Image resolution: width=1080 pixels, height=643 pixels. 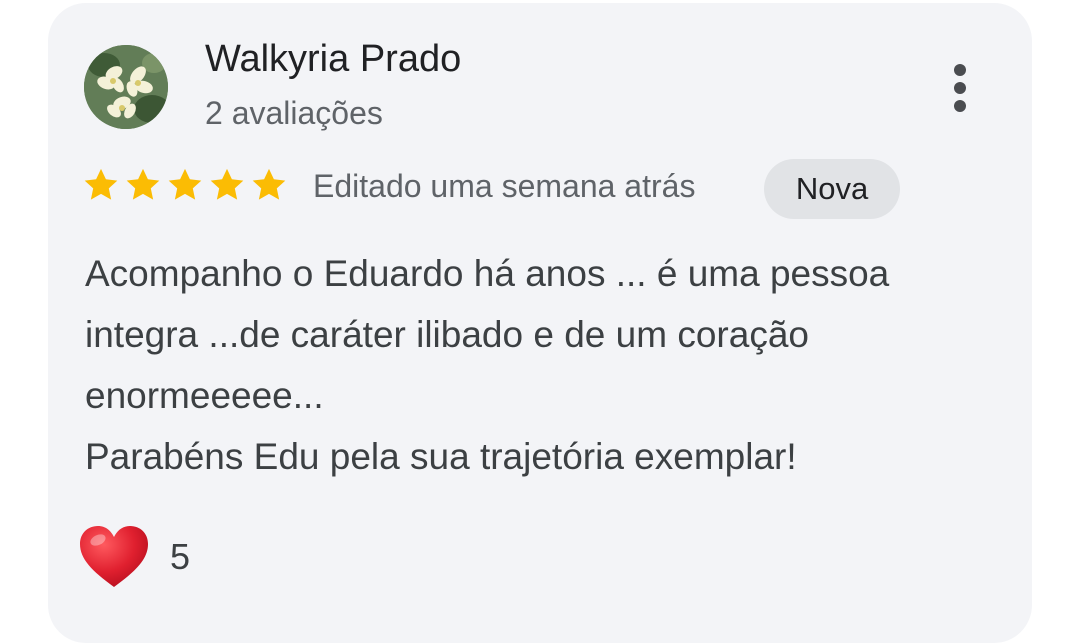 I want to click on heart-icon, so click(x=114, y=557).